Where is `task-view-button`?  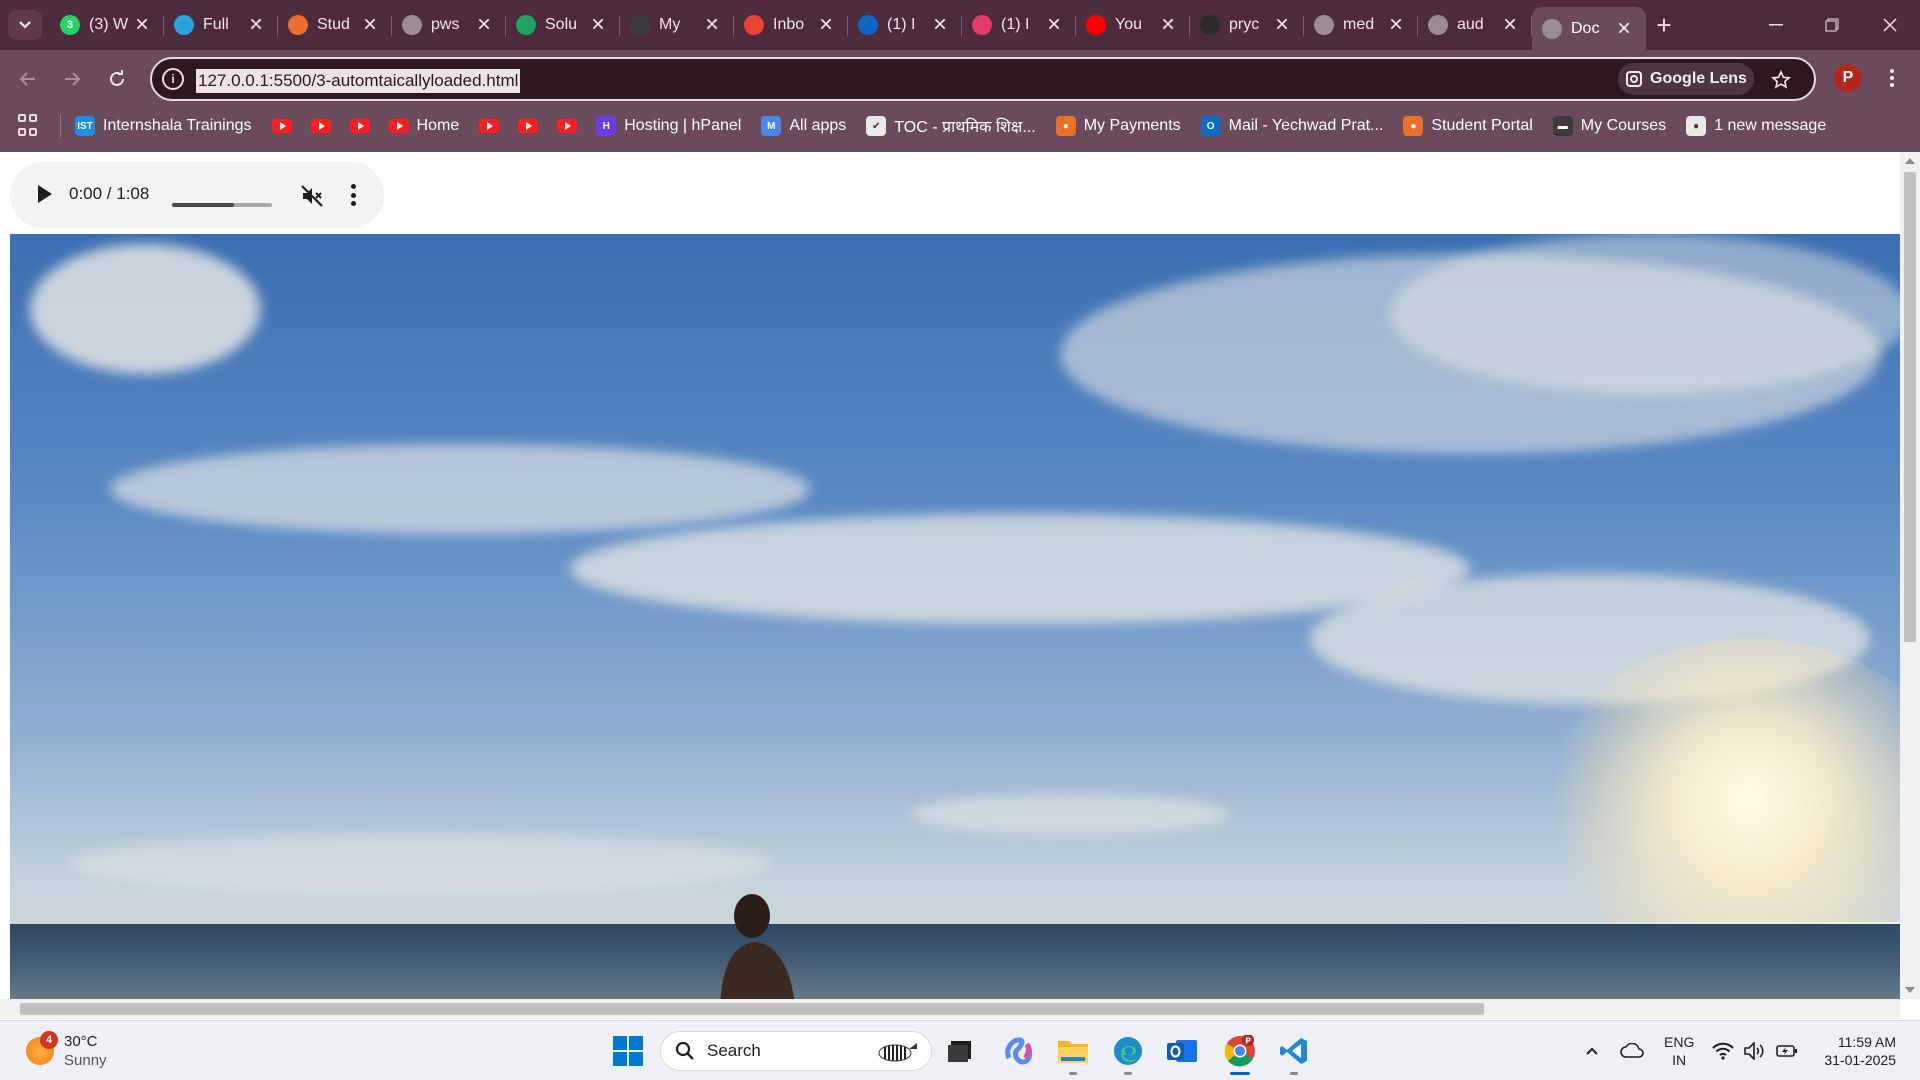 task-view-button is located at coordinates (960, 1051).